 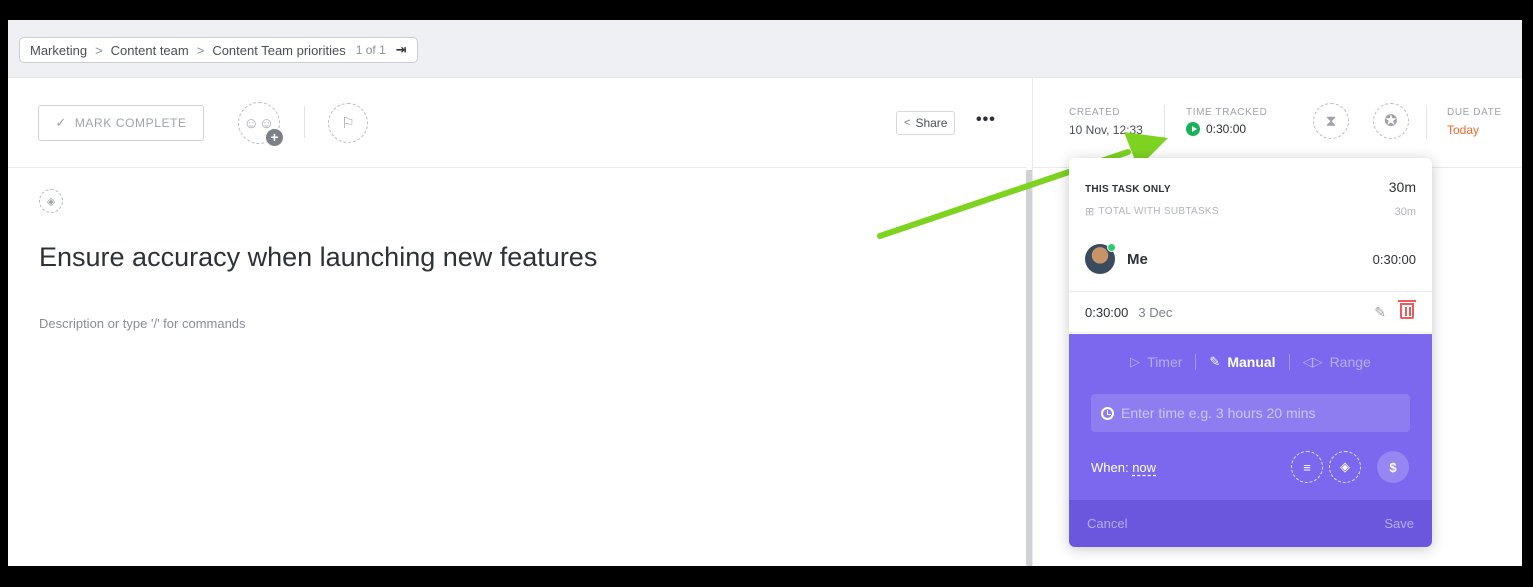 I want to click on notes-icon: ≡, so click(x=1307, y=467).